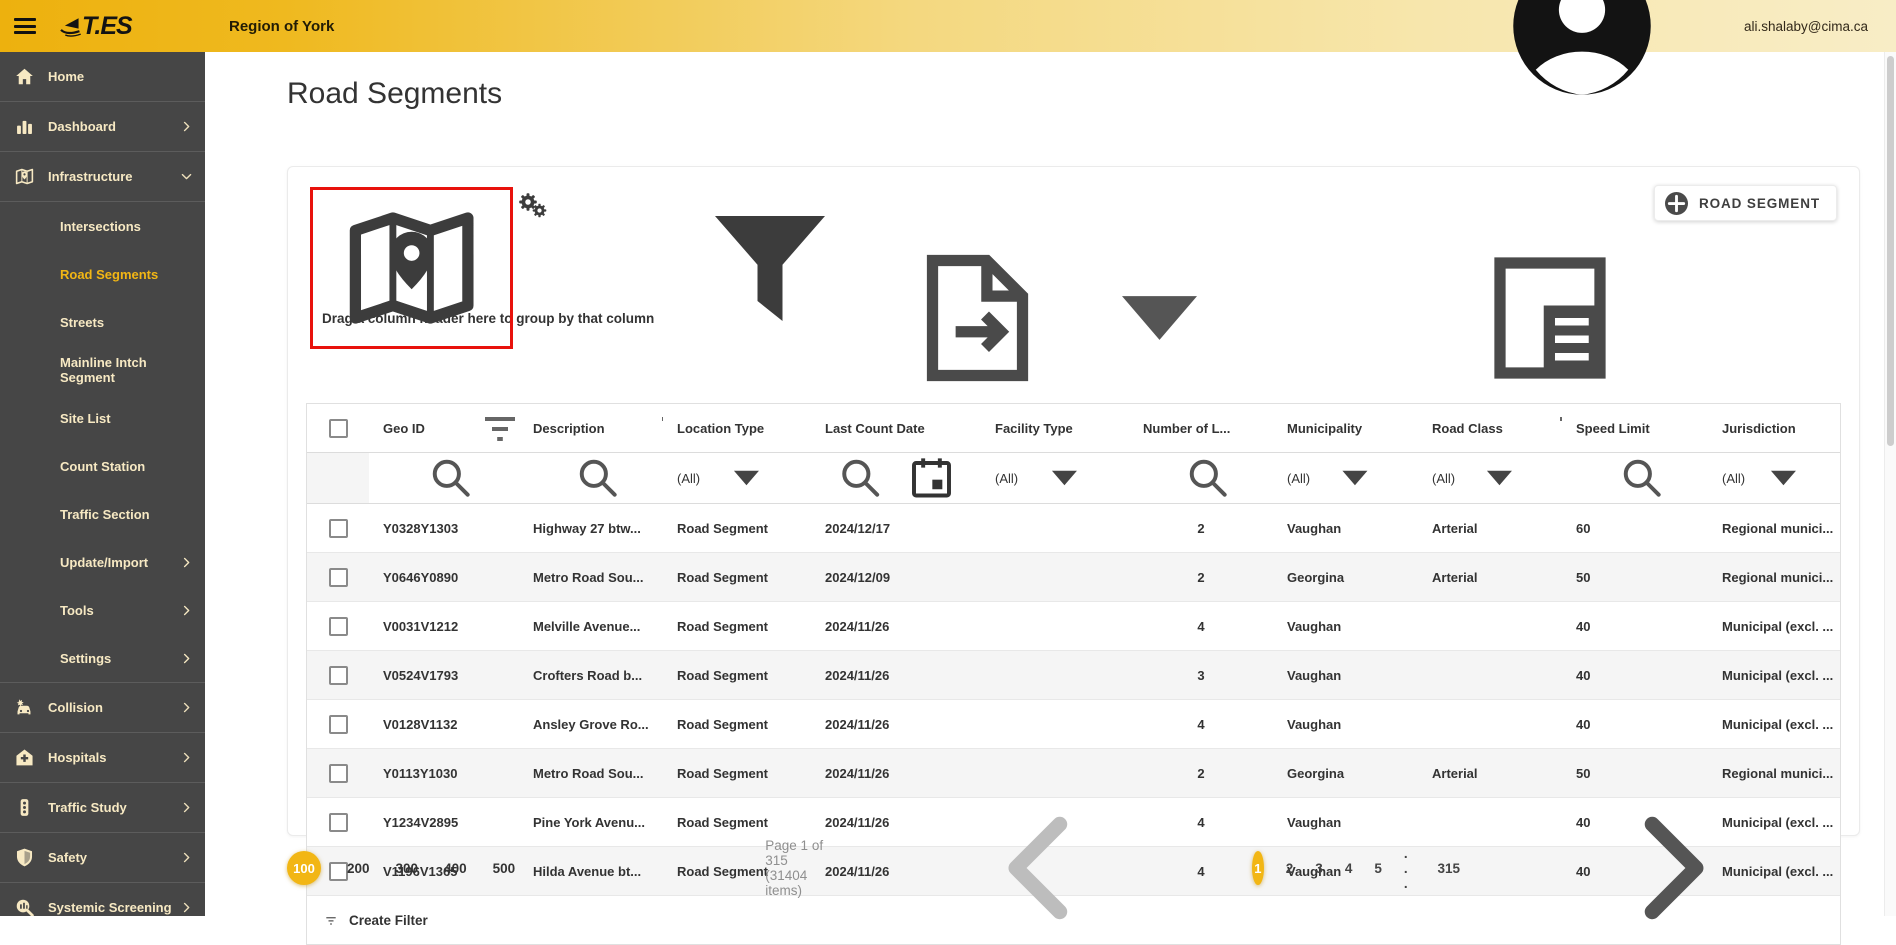  Describe the element at coordinates (1582, 50) in the screenshot. I see `user-avatar-icon` at that location.